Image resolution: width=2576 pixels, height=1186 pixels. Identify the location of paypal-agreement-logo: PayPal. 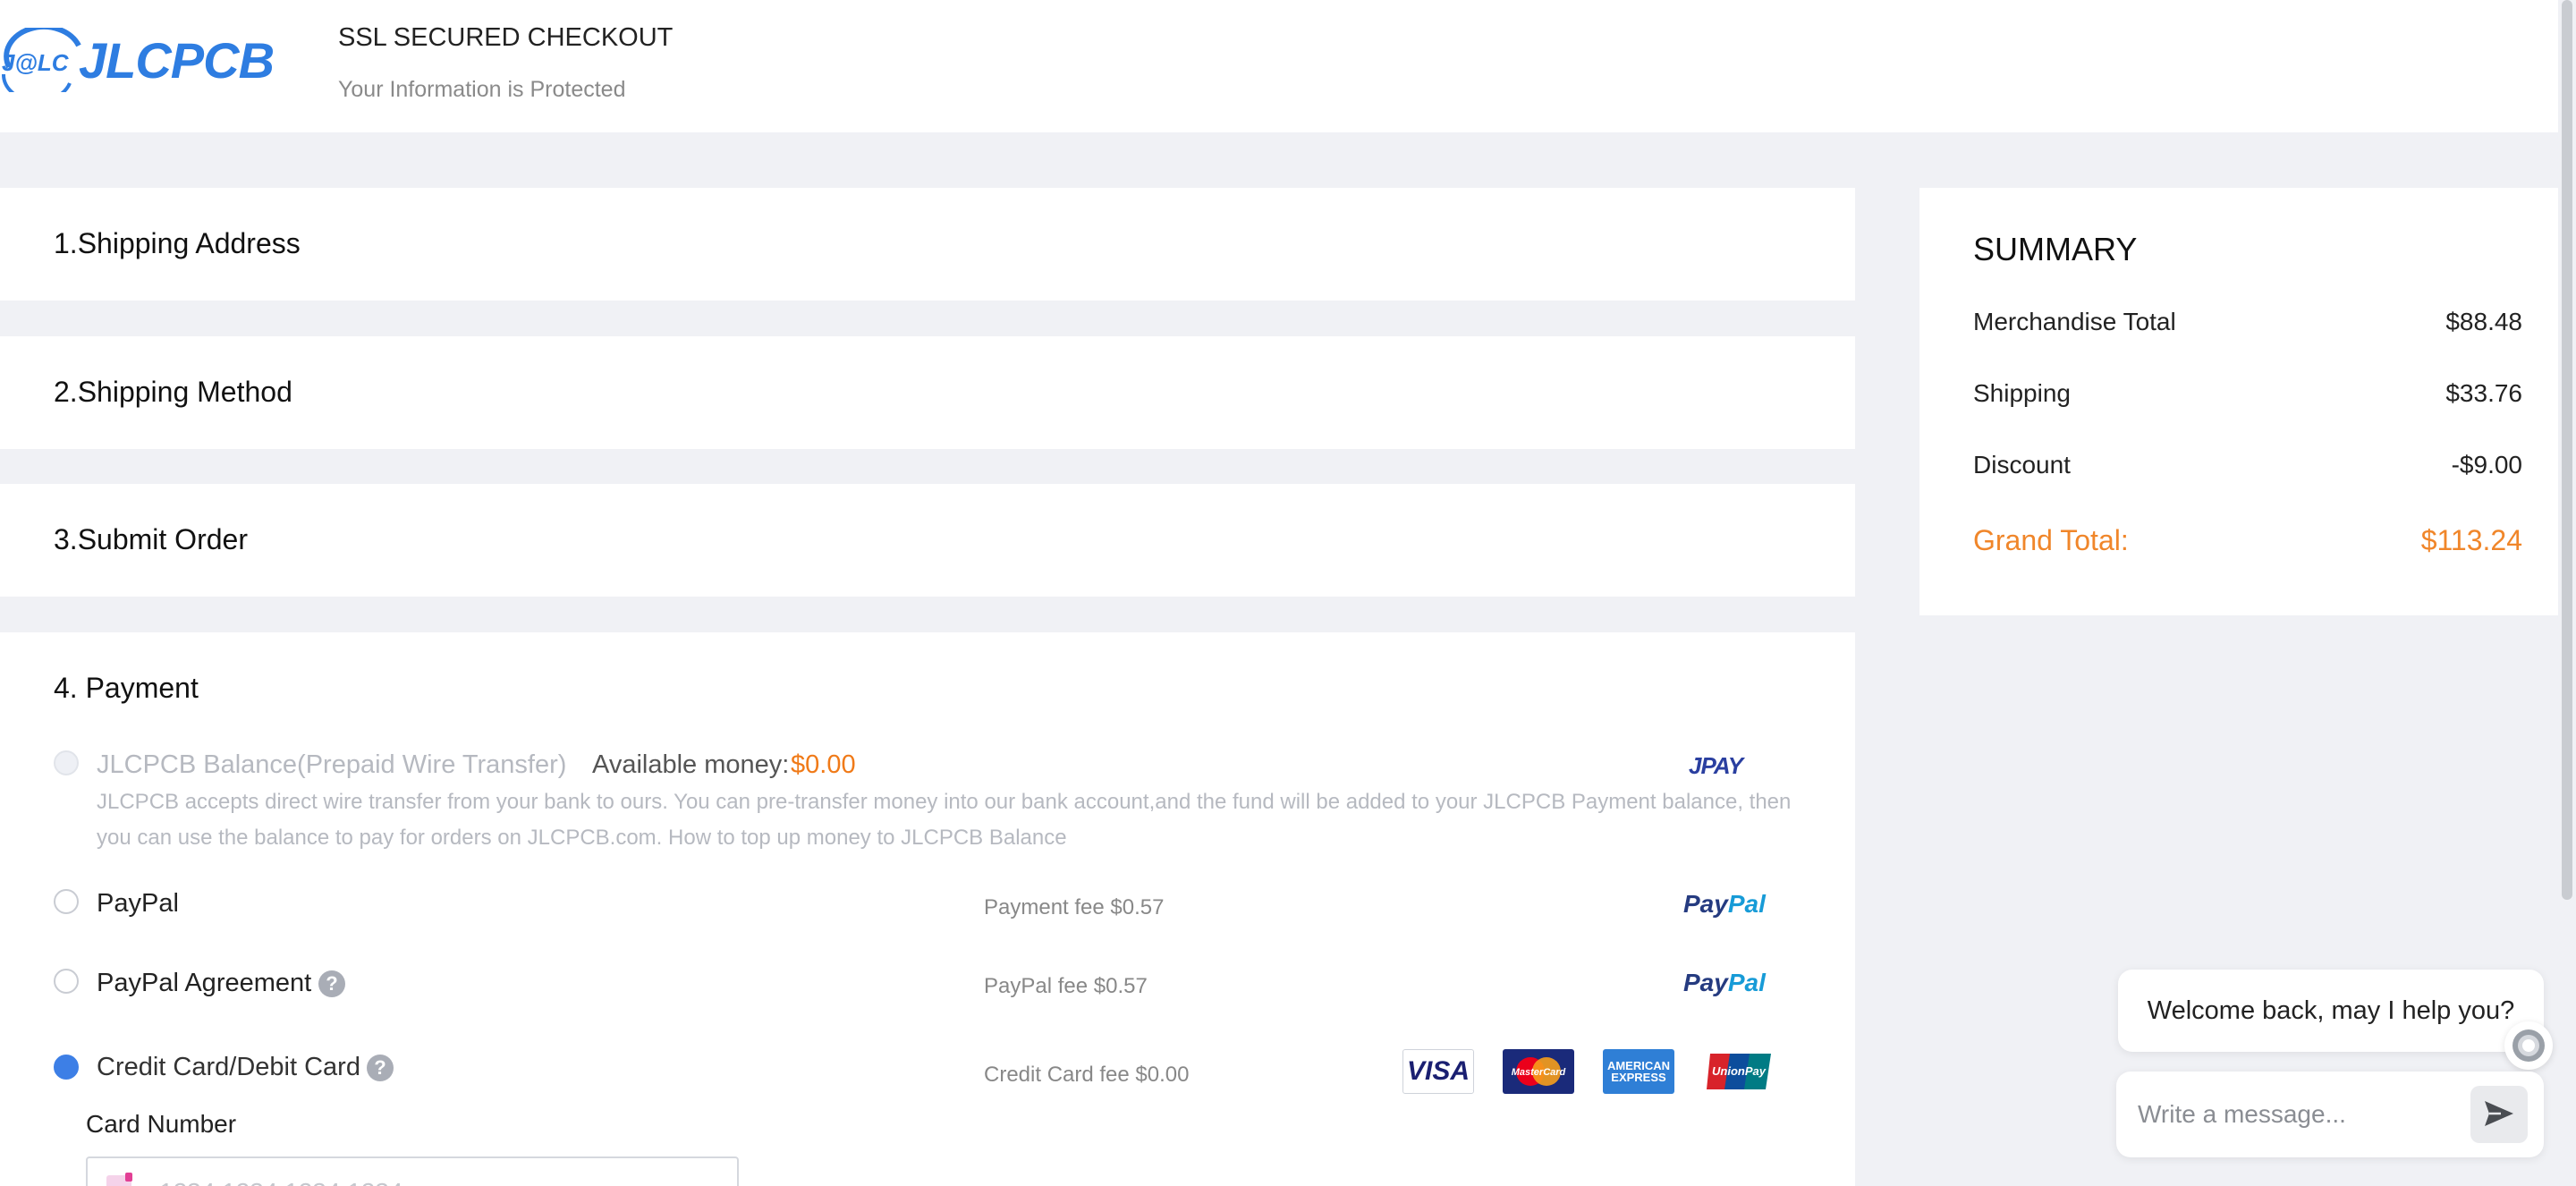
(1724, 983).